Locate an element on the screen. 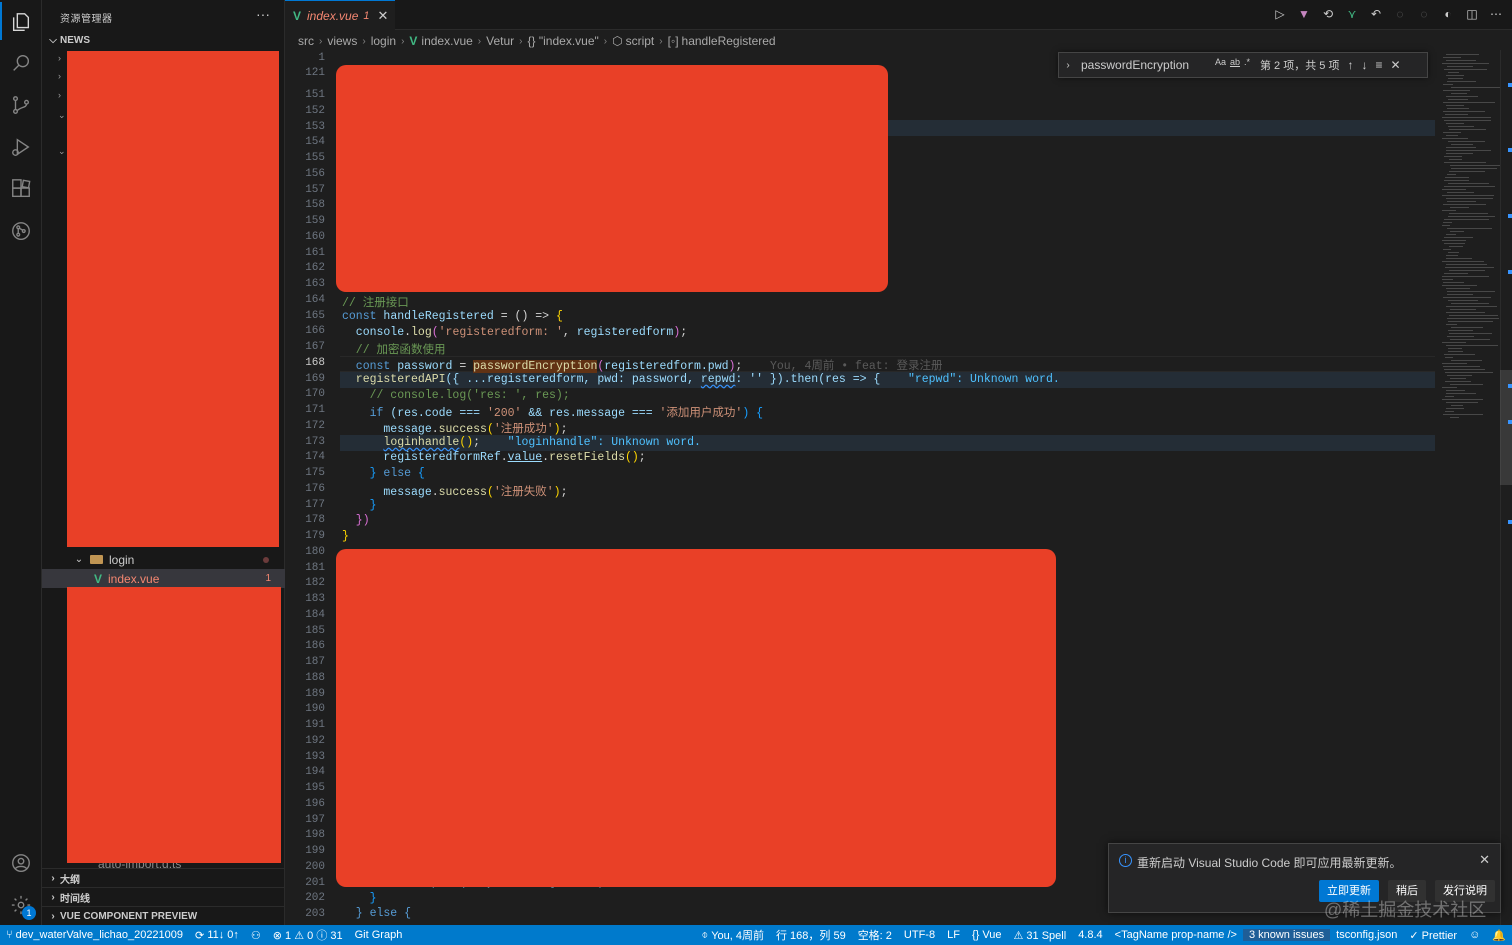 The image size is (1512, 945). explorer-more-button: ··· is located at coordinates (263, 14).